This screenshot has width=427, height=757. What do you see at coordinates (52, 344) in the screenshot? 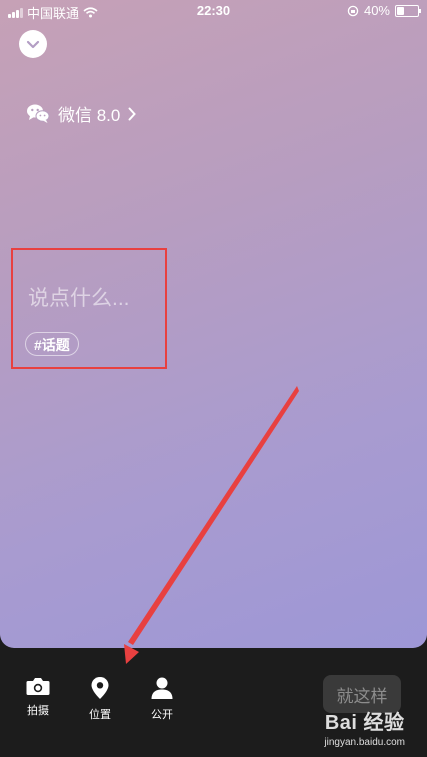
I see `topic-tag-button: #话题` at bounding box center [52, 344].